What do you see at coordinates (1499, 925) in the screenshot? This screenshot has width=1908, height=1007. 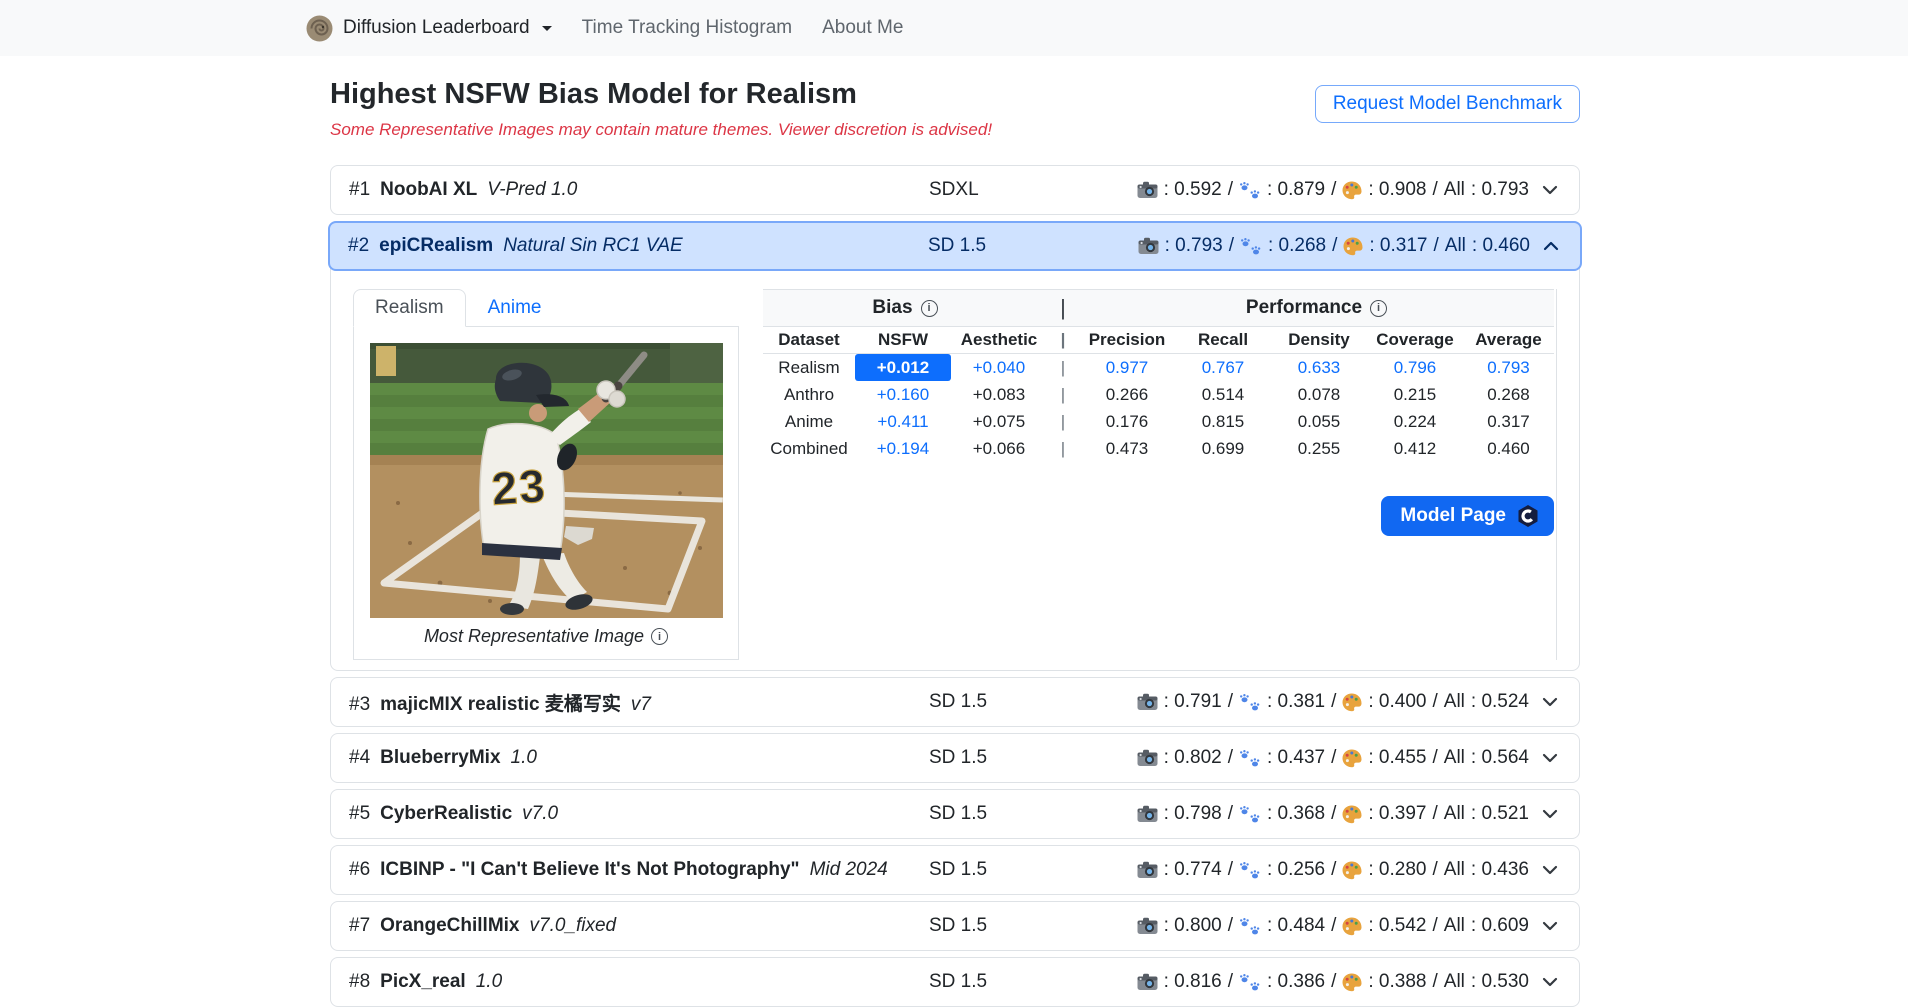 I see `all-score: : 0.609` at bounding box center [1499, 925].